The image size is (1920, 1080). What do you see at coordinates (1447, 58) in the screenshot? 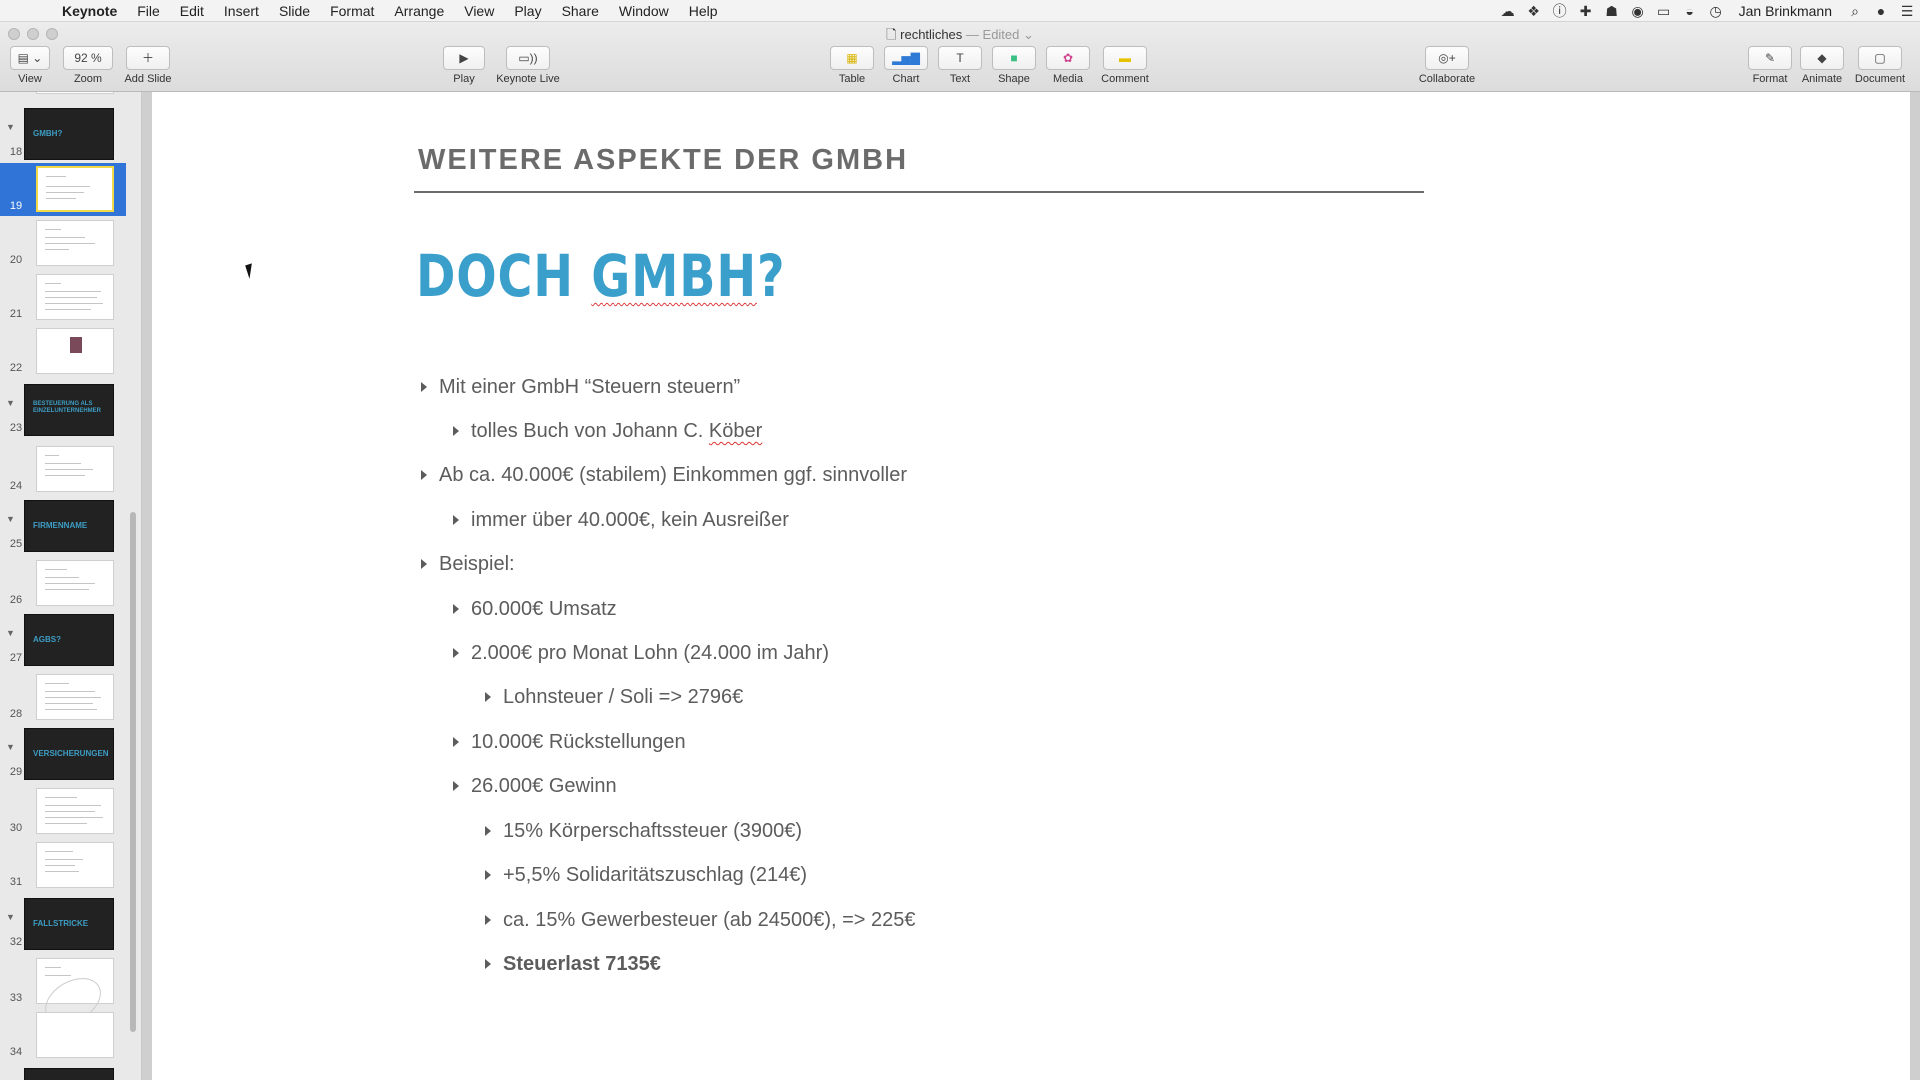
I see `collaborate-icon: ◎+` at bounding box center [1447, 58].